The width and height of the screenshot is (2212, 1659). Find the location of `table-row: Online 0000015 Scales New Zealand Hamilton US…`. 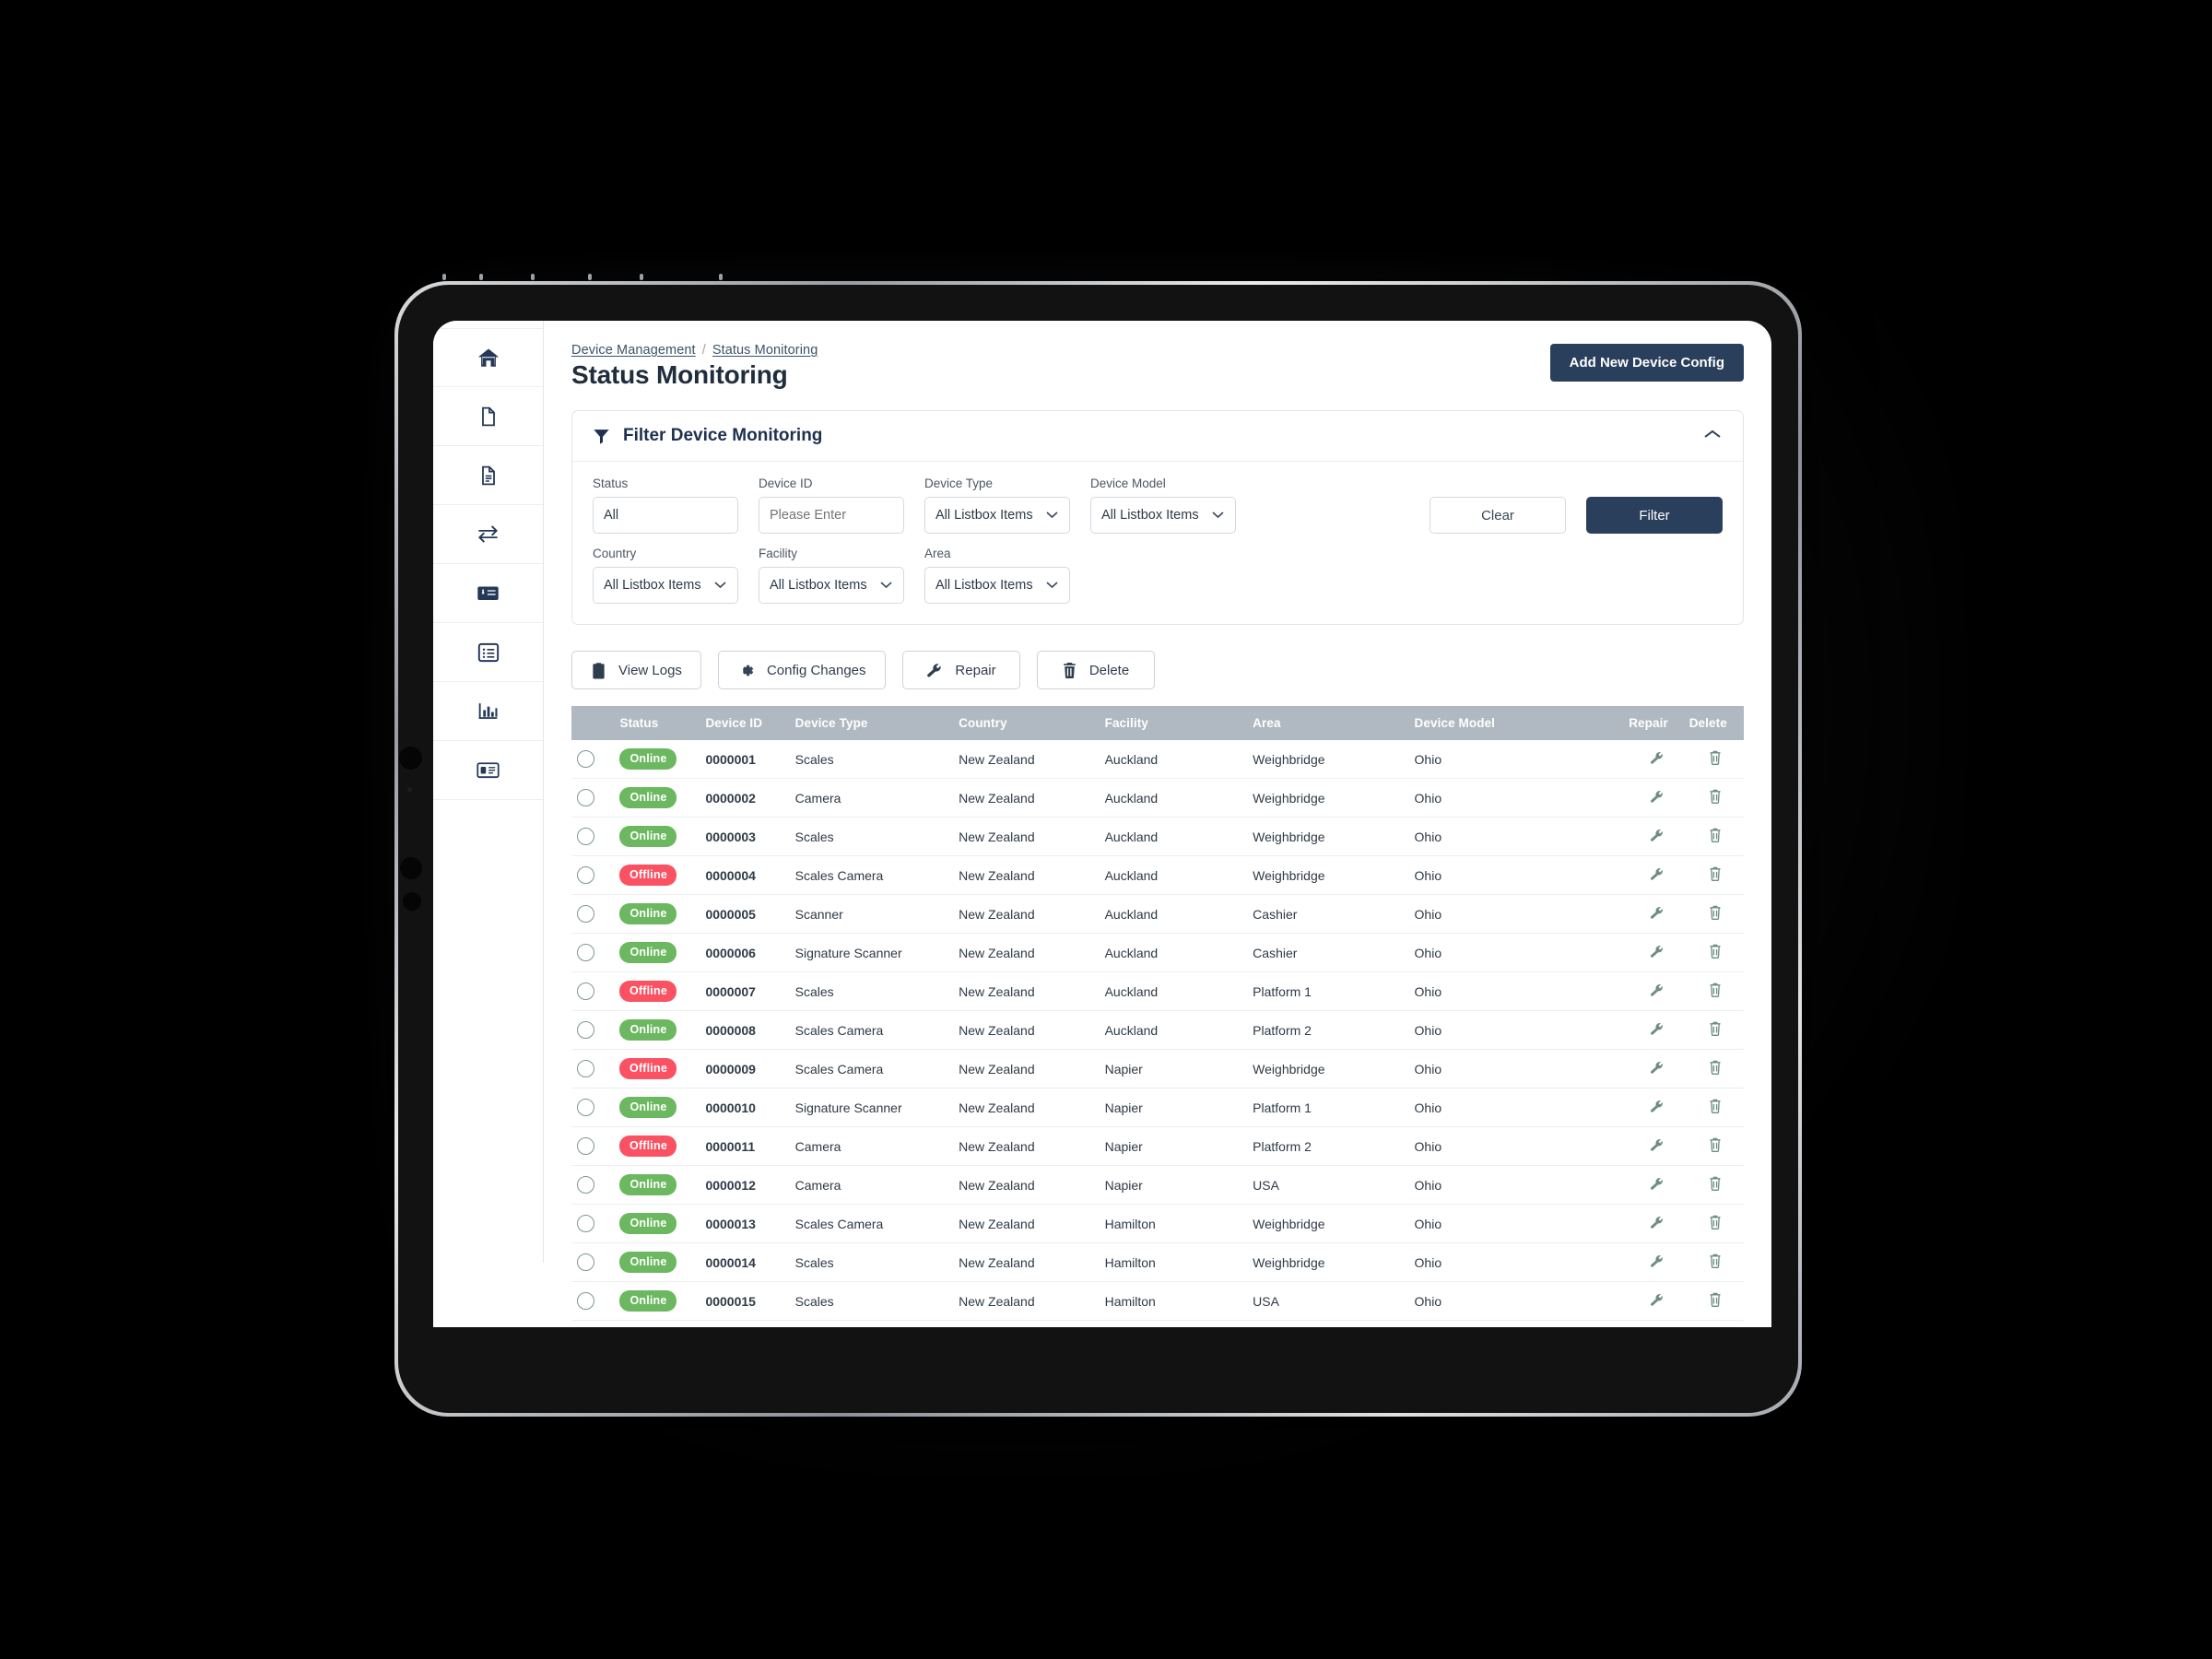

table-row: Online 0000015 Scales New Zealand Hamilton US… is located at coordinates (1157, 1301).